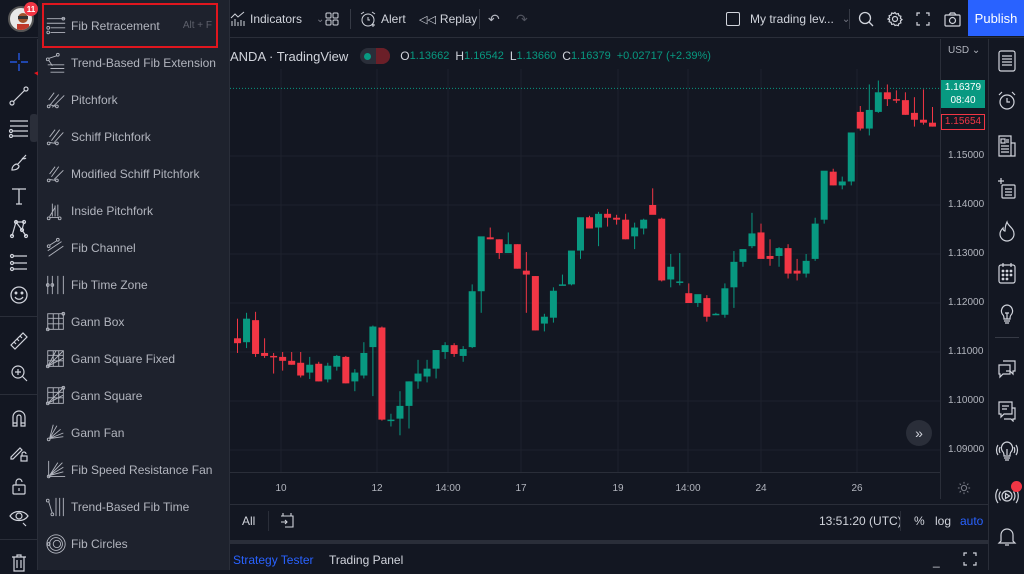 The image size is (1024, 574). I want to click on publish-button: Publish, so click(996, 18).